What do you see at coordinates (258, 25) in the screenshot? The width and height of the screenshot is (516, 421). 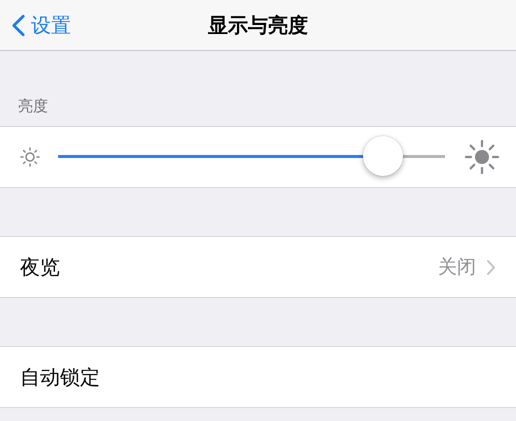 I see `page-title: 显示与亮度` at bounding box center [258, 25].